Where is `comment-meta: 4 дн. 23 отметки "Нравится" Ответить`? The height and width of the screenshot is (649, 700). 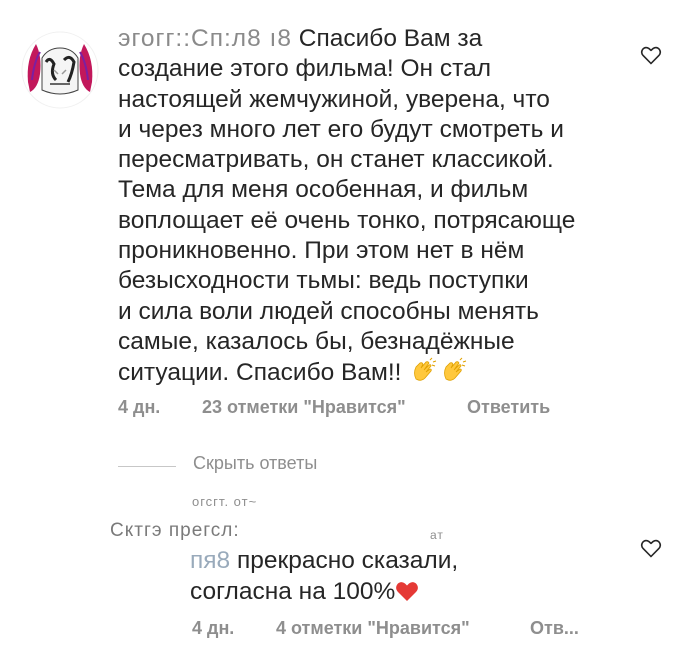
comment-meta: 4 дн. 23 отметки "Нравится" Ответить is located at coordinates (350, 409).